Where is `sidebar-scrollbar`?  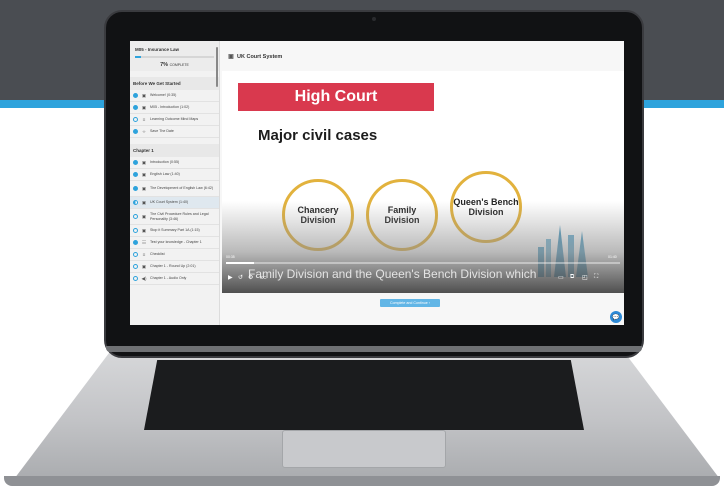 sidebar-scrollbar is located at coordinates (217, 67).